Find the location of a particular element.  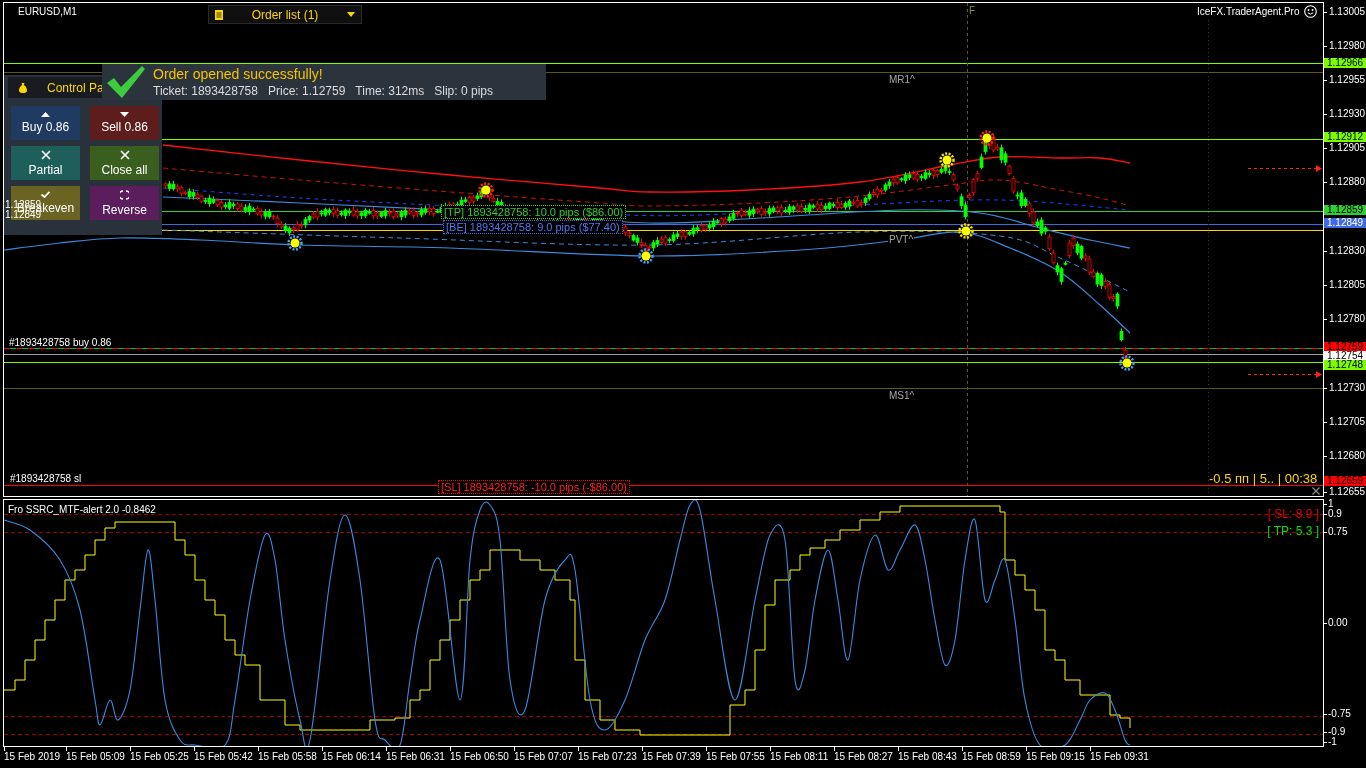

price-marker: 1.12748 is located at coordinates (1345, 365).